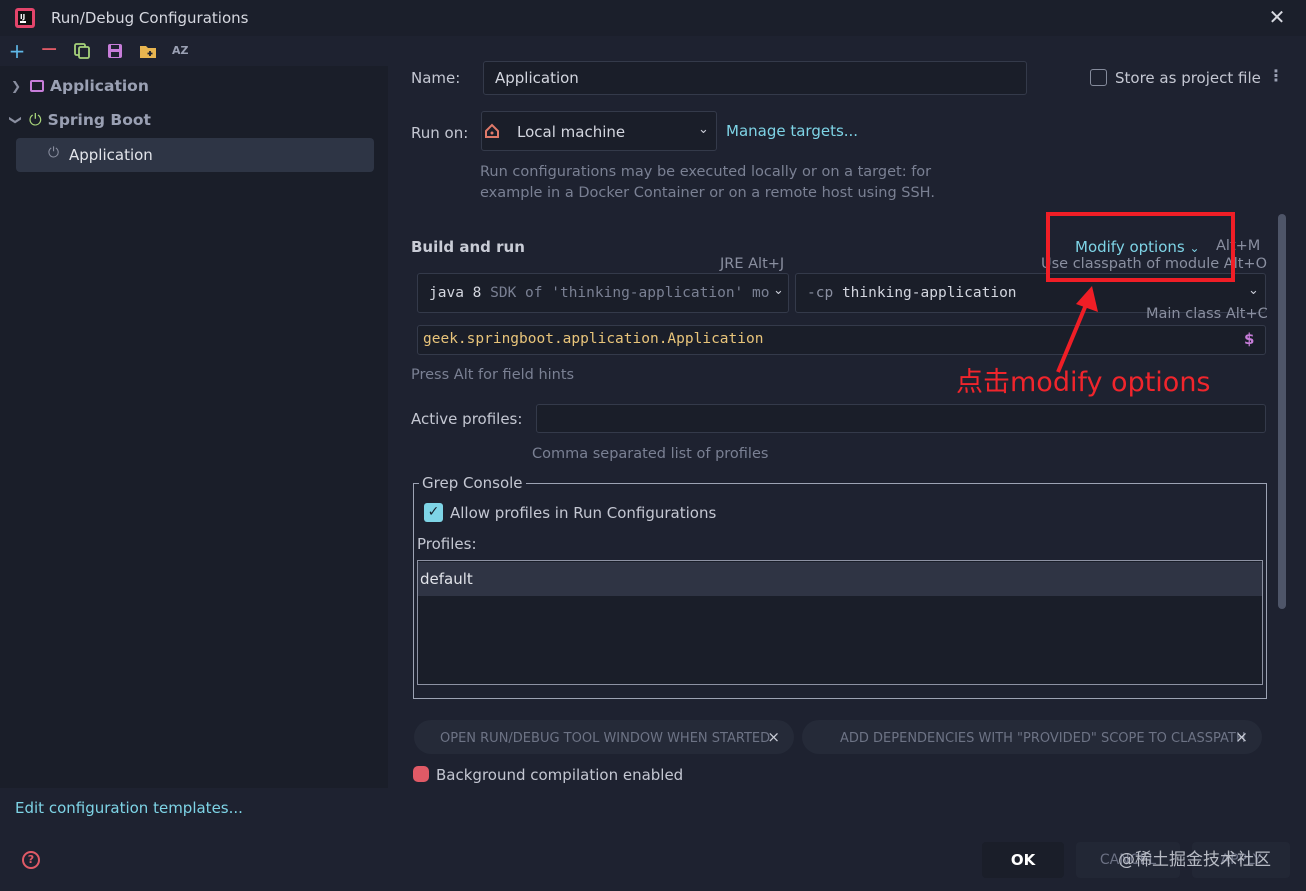 The image size is (1306, 891). I want to click on remove-icon: −, so click(49, 50).